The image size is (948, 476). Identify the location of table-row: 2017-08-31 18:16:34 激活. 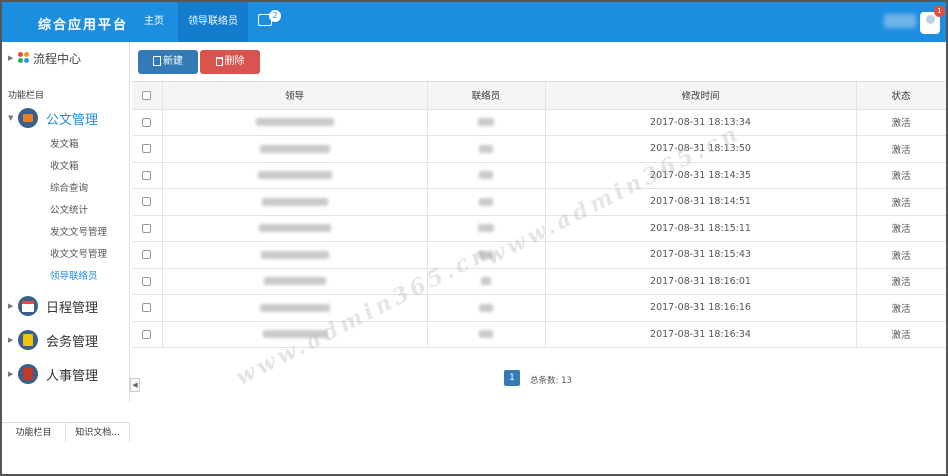
(539, 334).